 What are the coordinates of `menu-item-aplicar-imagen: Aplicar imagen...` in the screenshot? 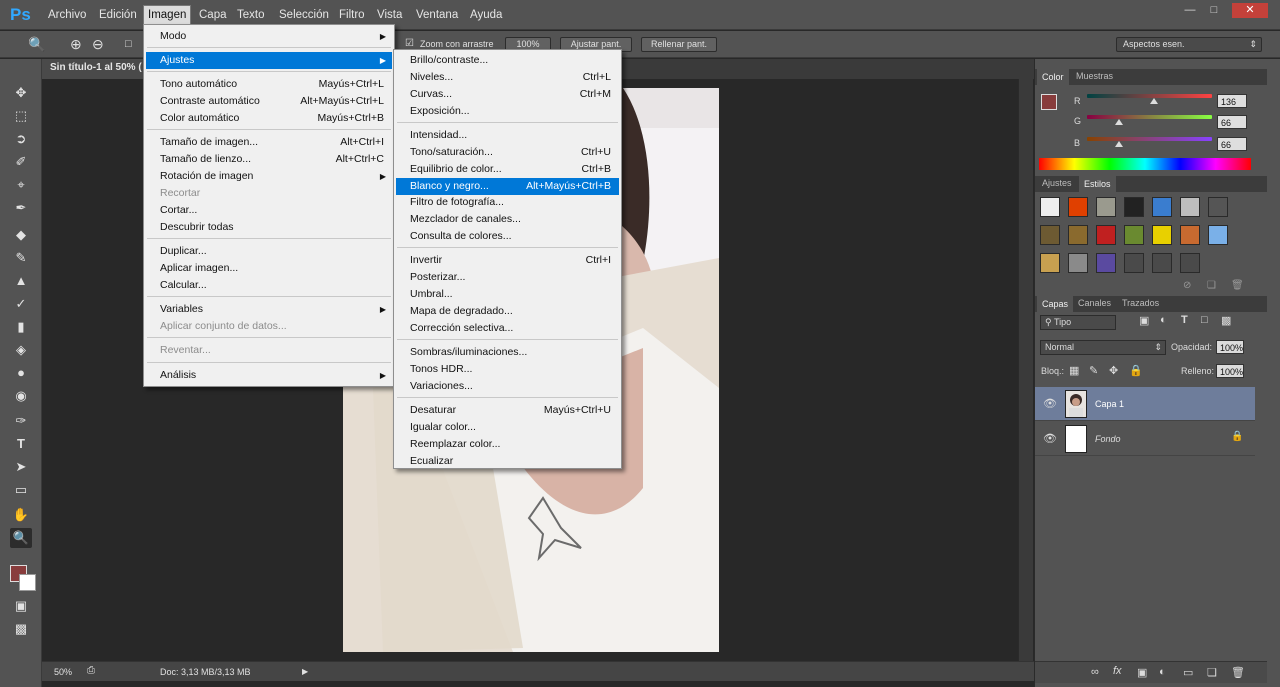 It's located at (269, 268).